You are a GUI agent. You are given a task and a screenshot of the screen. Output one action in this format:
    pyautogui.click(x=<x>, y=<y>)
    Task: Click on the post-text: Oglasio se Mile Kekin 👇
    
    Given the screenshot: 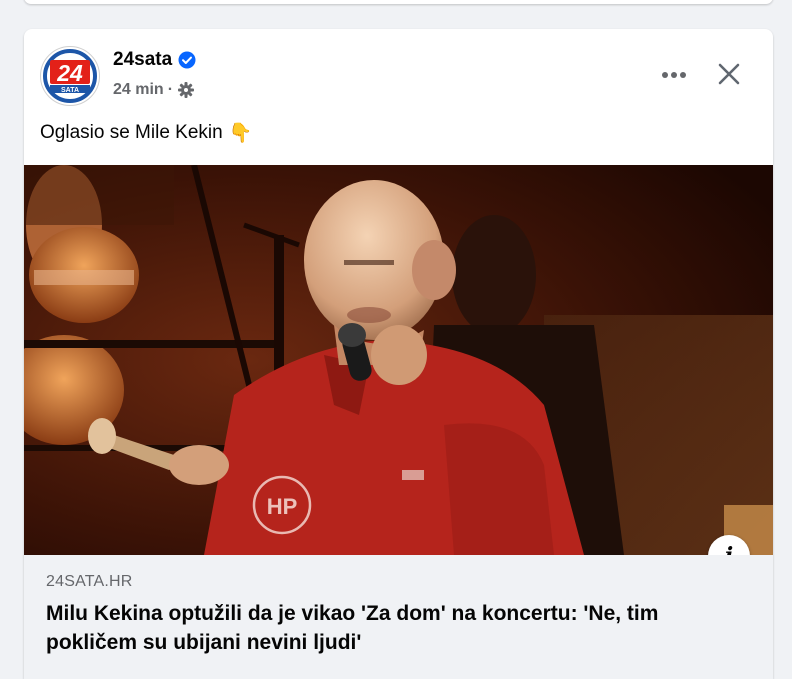 What is the action you would take?
    pyautogui.click(x=146, y=133)
    